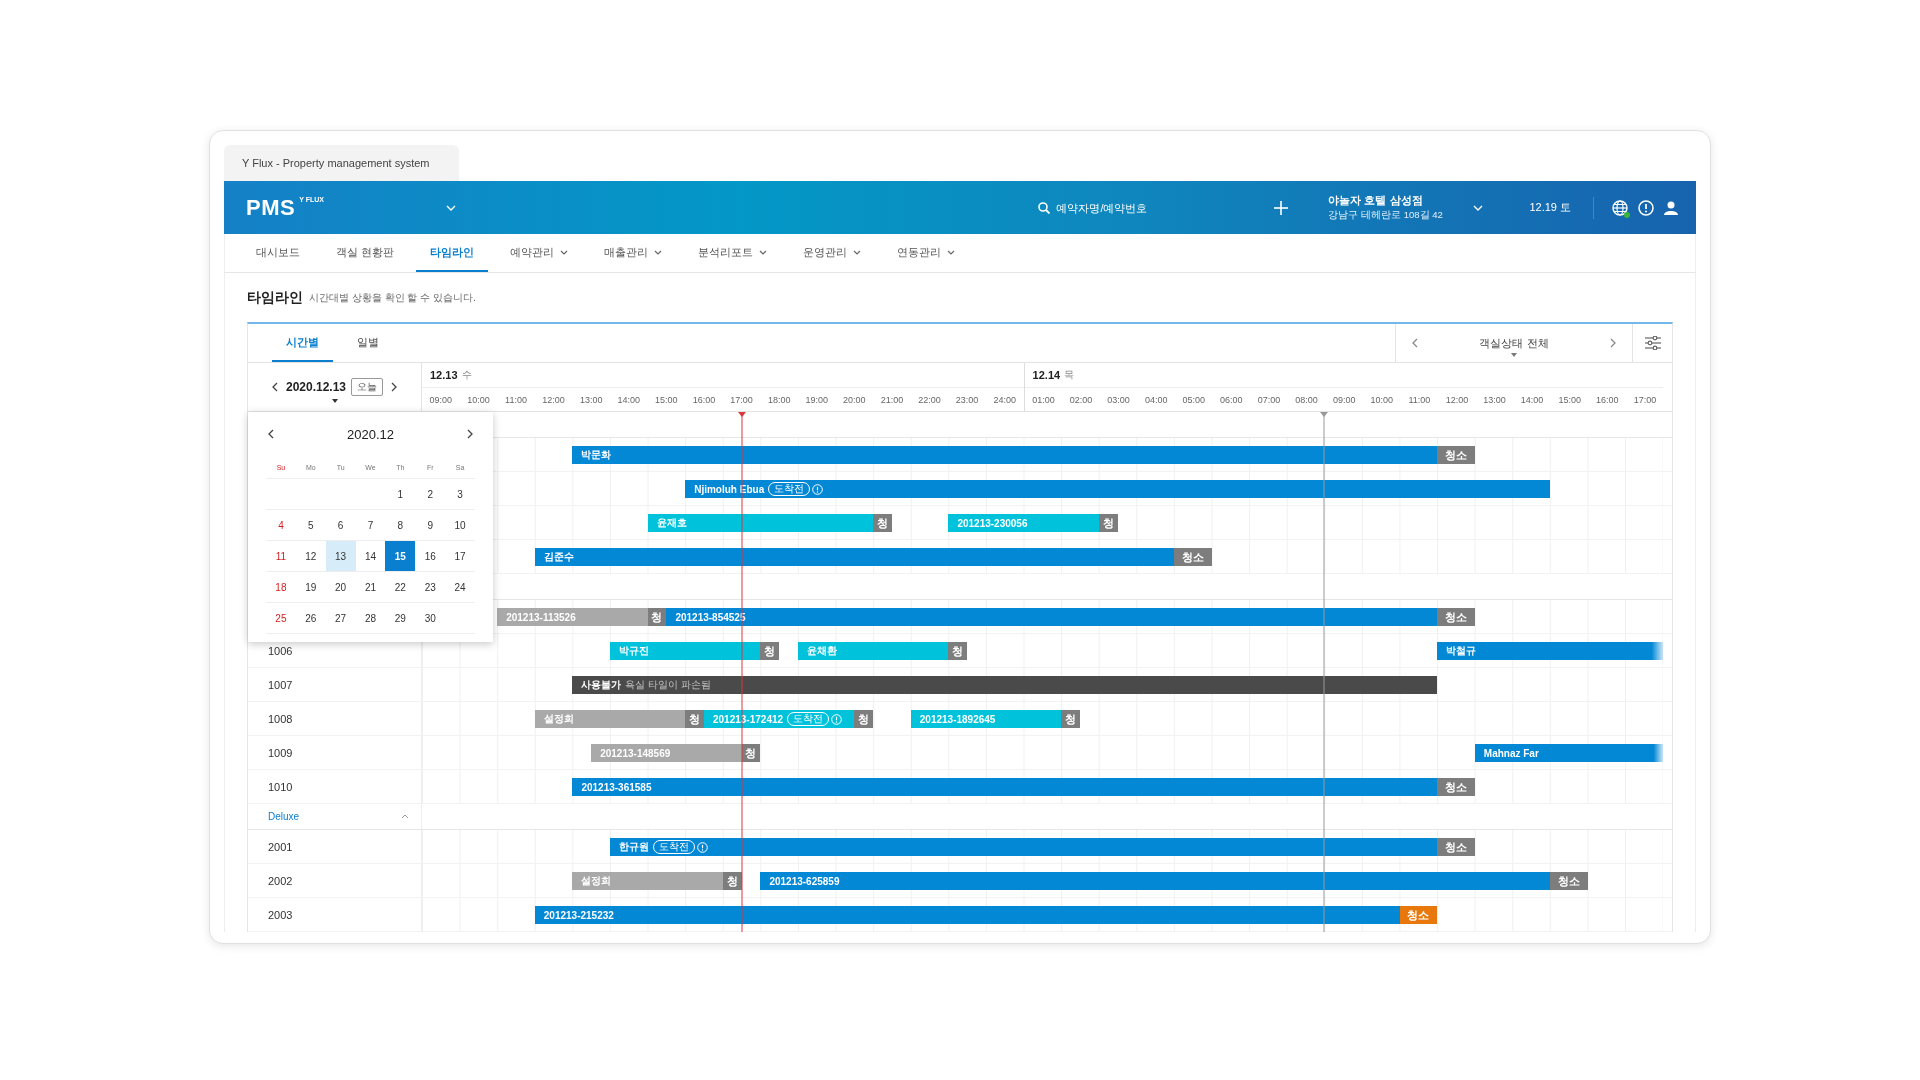 This screenshot has height=1080, width=1920. Describe the element at coordinates (460, 525) in the screenshot. I see `calendar-day: 10` at that location.